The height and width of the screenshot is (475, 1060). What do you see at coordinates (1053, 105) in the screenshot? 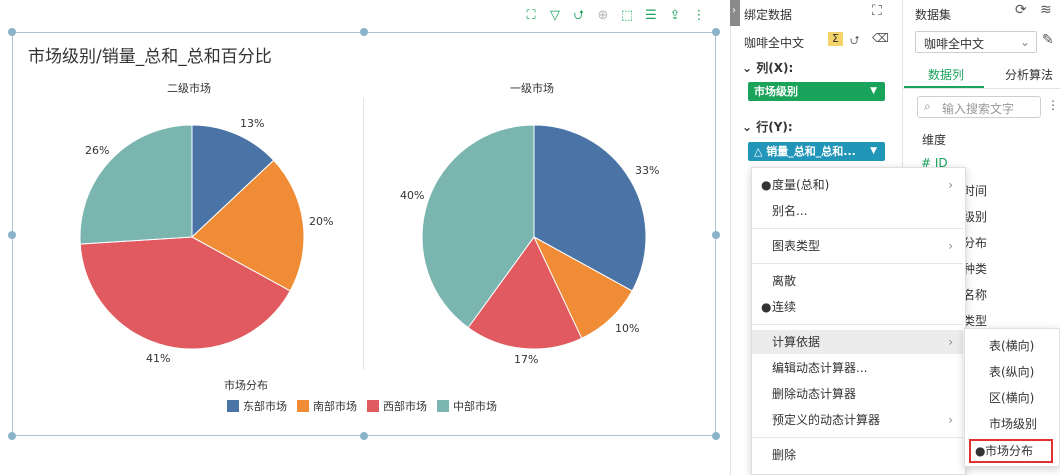
I see `more-icon: ⋮` at bounding box center [1053, 105].